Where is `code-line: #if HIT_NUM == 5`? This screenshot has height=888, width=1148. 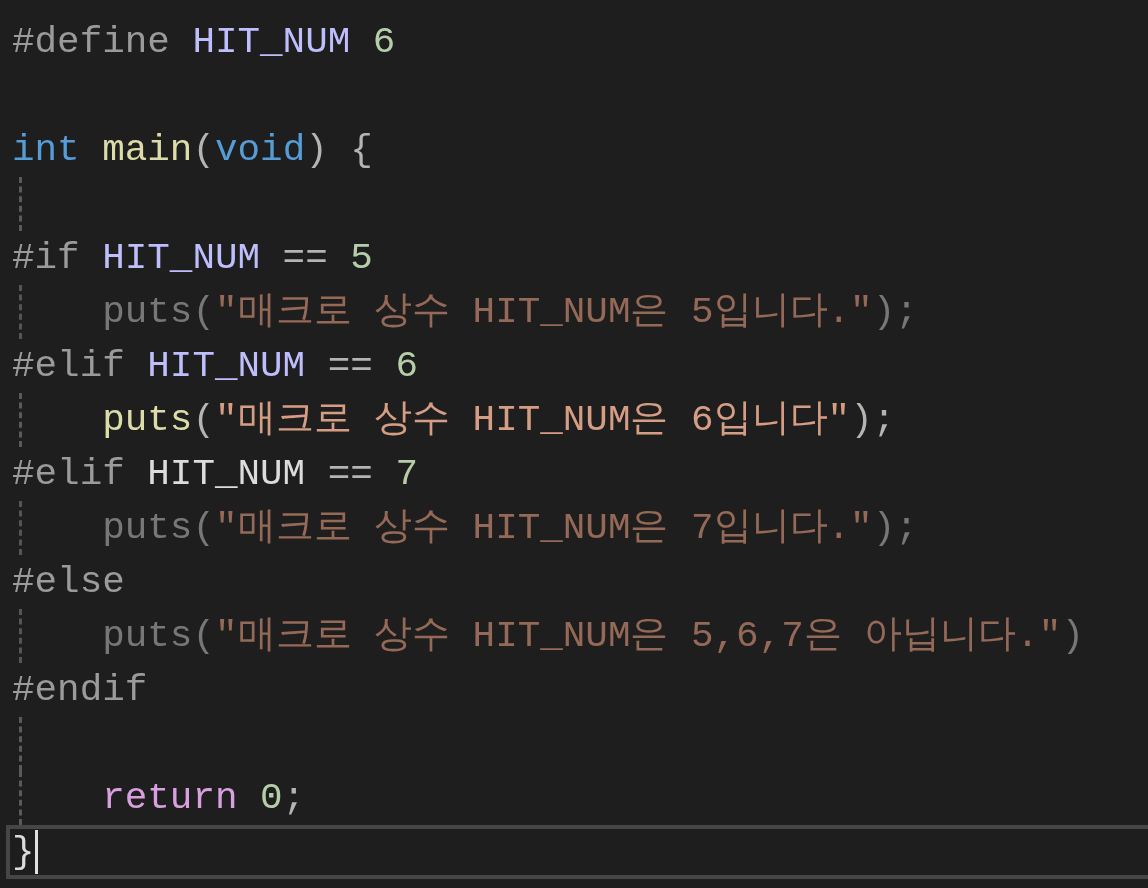
code-line: #if HIT_NUM == 5 is located at coordinates (192, 258).